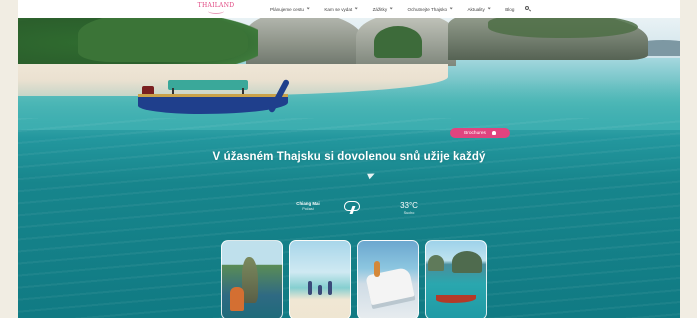 Image resolution: width=697 pixels, height=318 pixels. I want to click on longtail-boat, so click(228, 97).